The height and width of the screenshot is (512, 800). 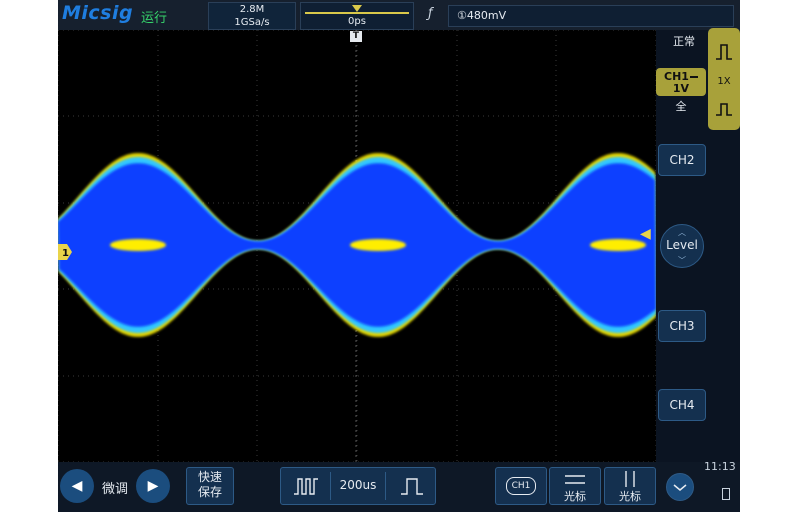 I want to click on more-menu-button, so click(x=680, y=487).